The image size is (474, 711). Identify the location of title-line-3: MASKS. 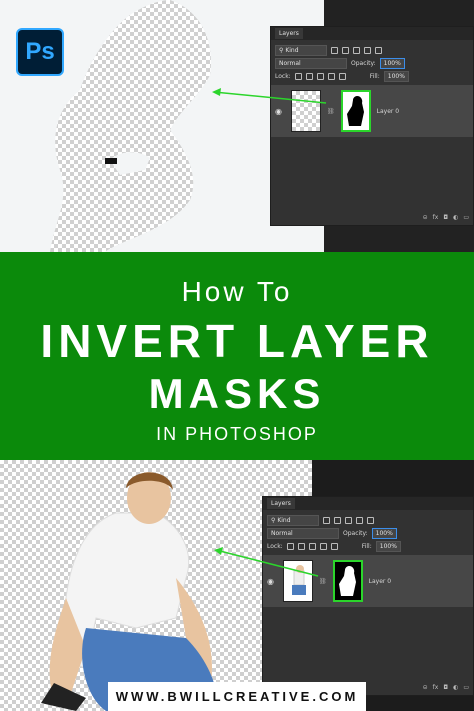
(237, 393).